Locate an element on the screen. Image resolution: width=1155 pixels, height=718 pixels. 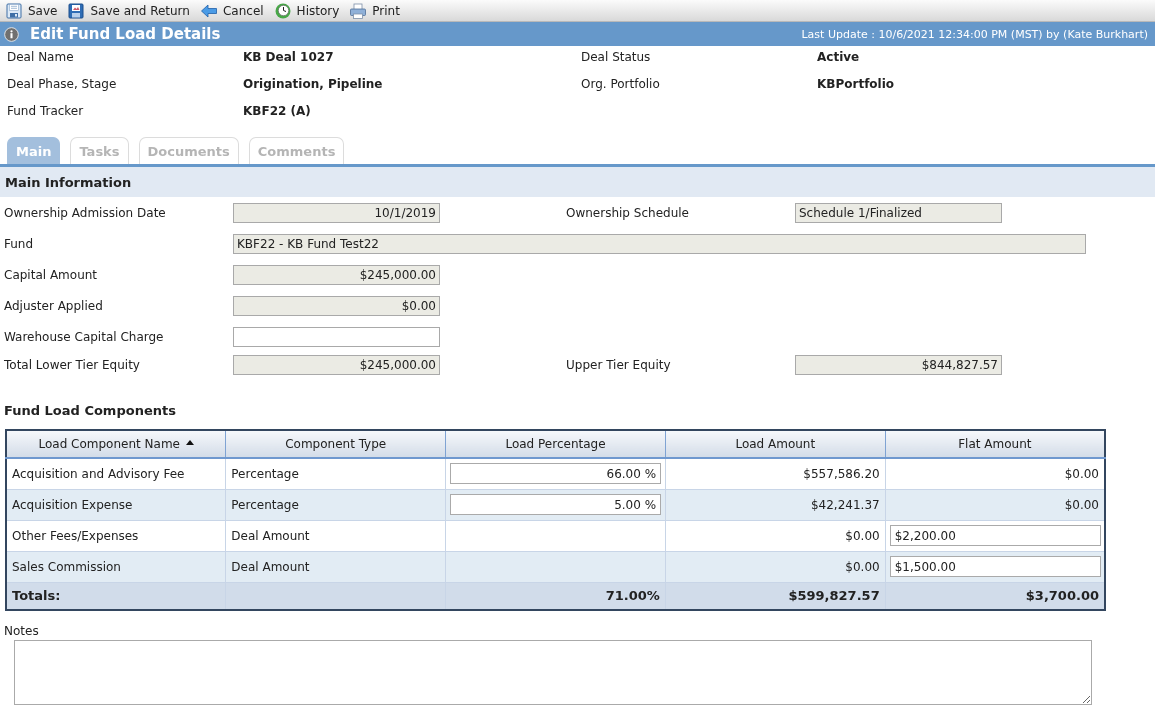
column-header: Component Type is located at coordinates (335, 444).